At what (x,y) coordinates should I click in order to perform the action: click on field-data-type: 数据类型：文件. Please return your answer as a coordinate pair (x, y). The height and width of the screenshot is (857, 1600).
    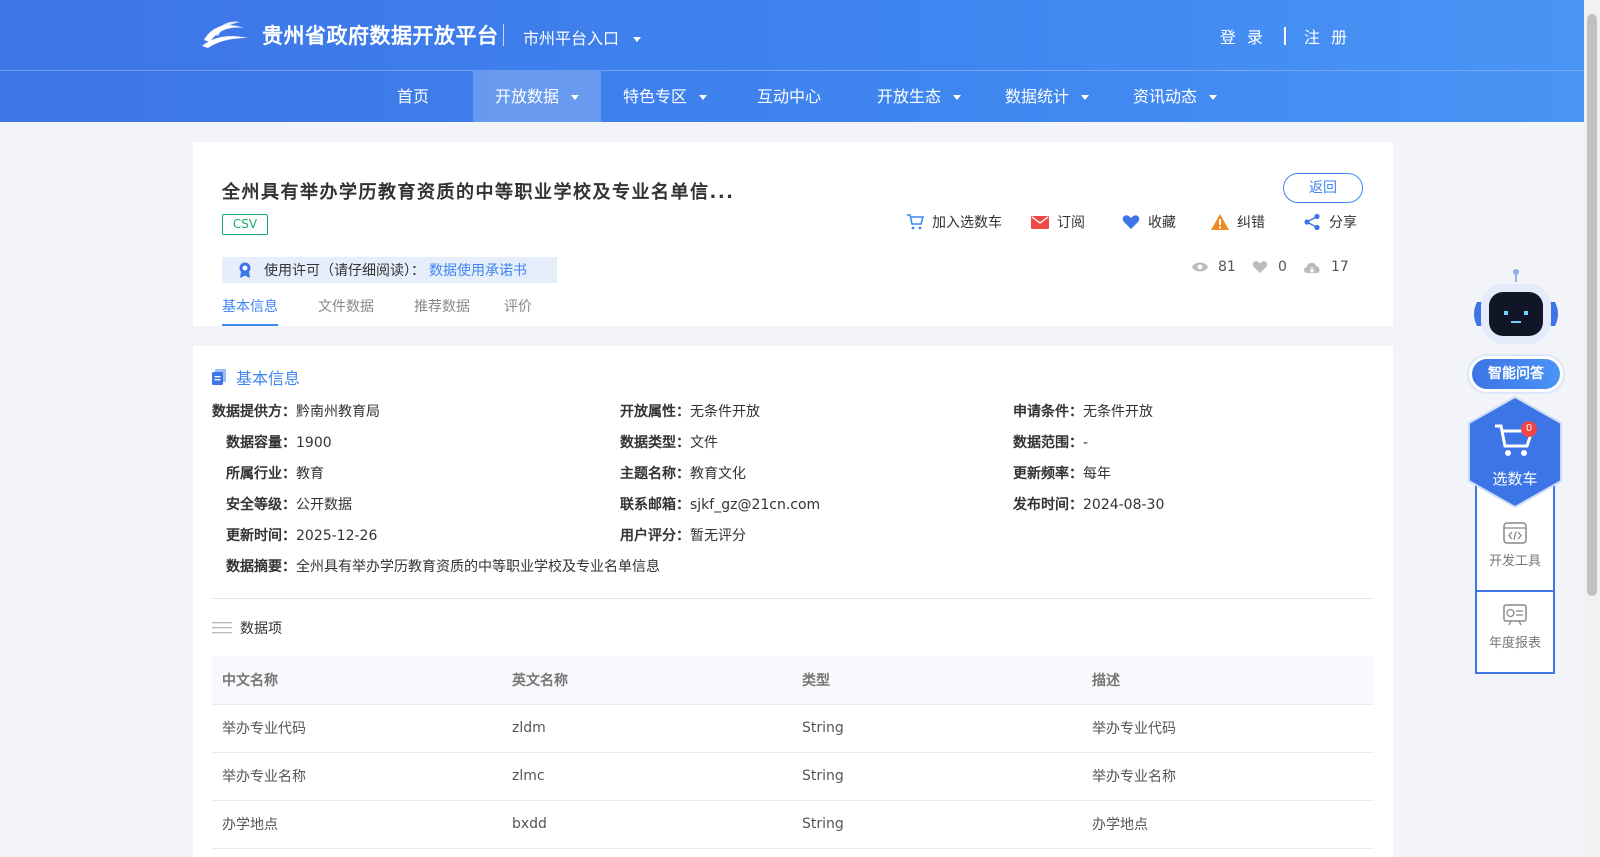
    Looking at the image, I should click on (669, 442).